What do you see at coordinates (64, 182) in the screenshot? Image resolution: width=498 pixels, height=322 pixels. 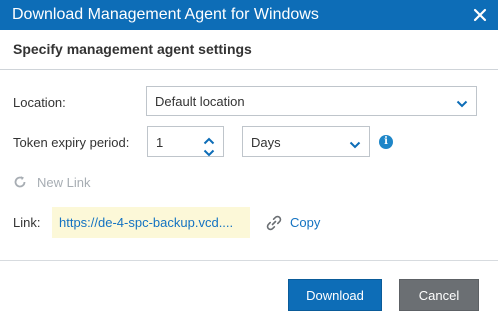 I see `new-link-label: New Link` at bounding box center [64, 182].